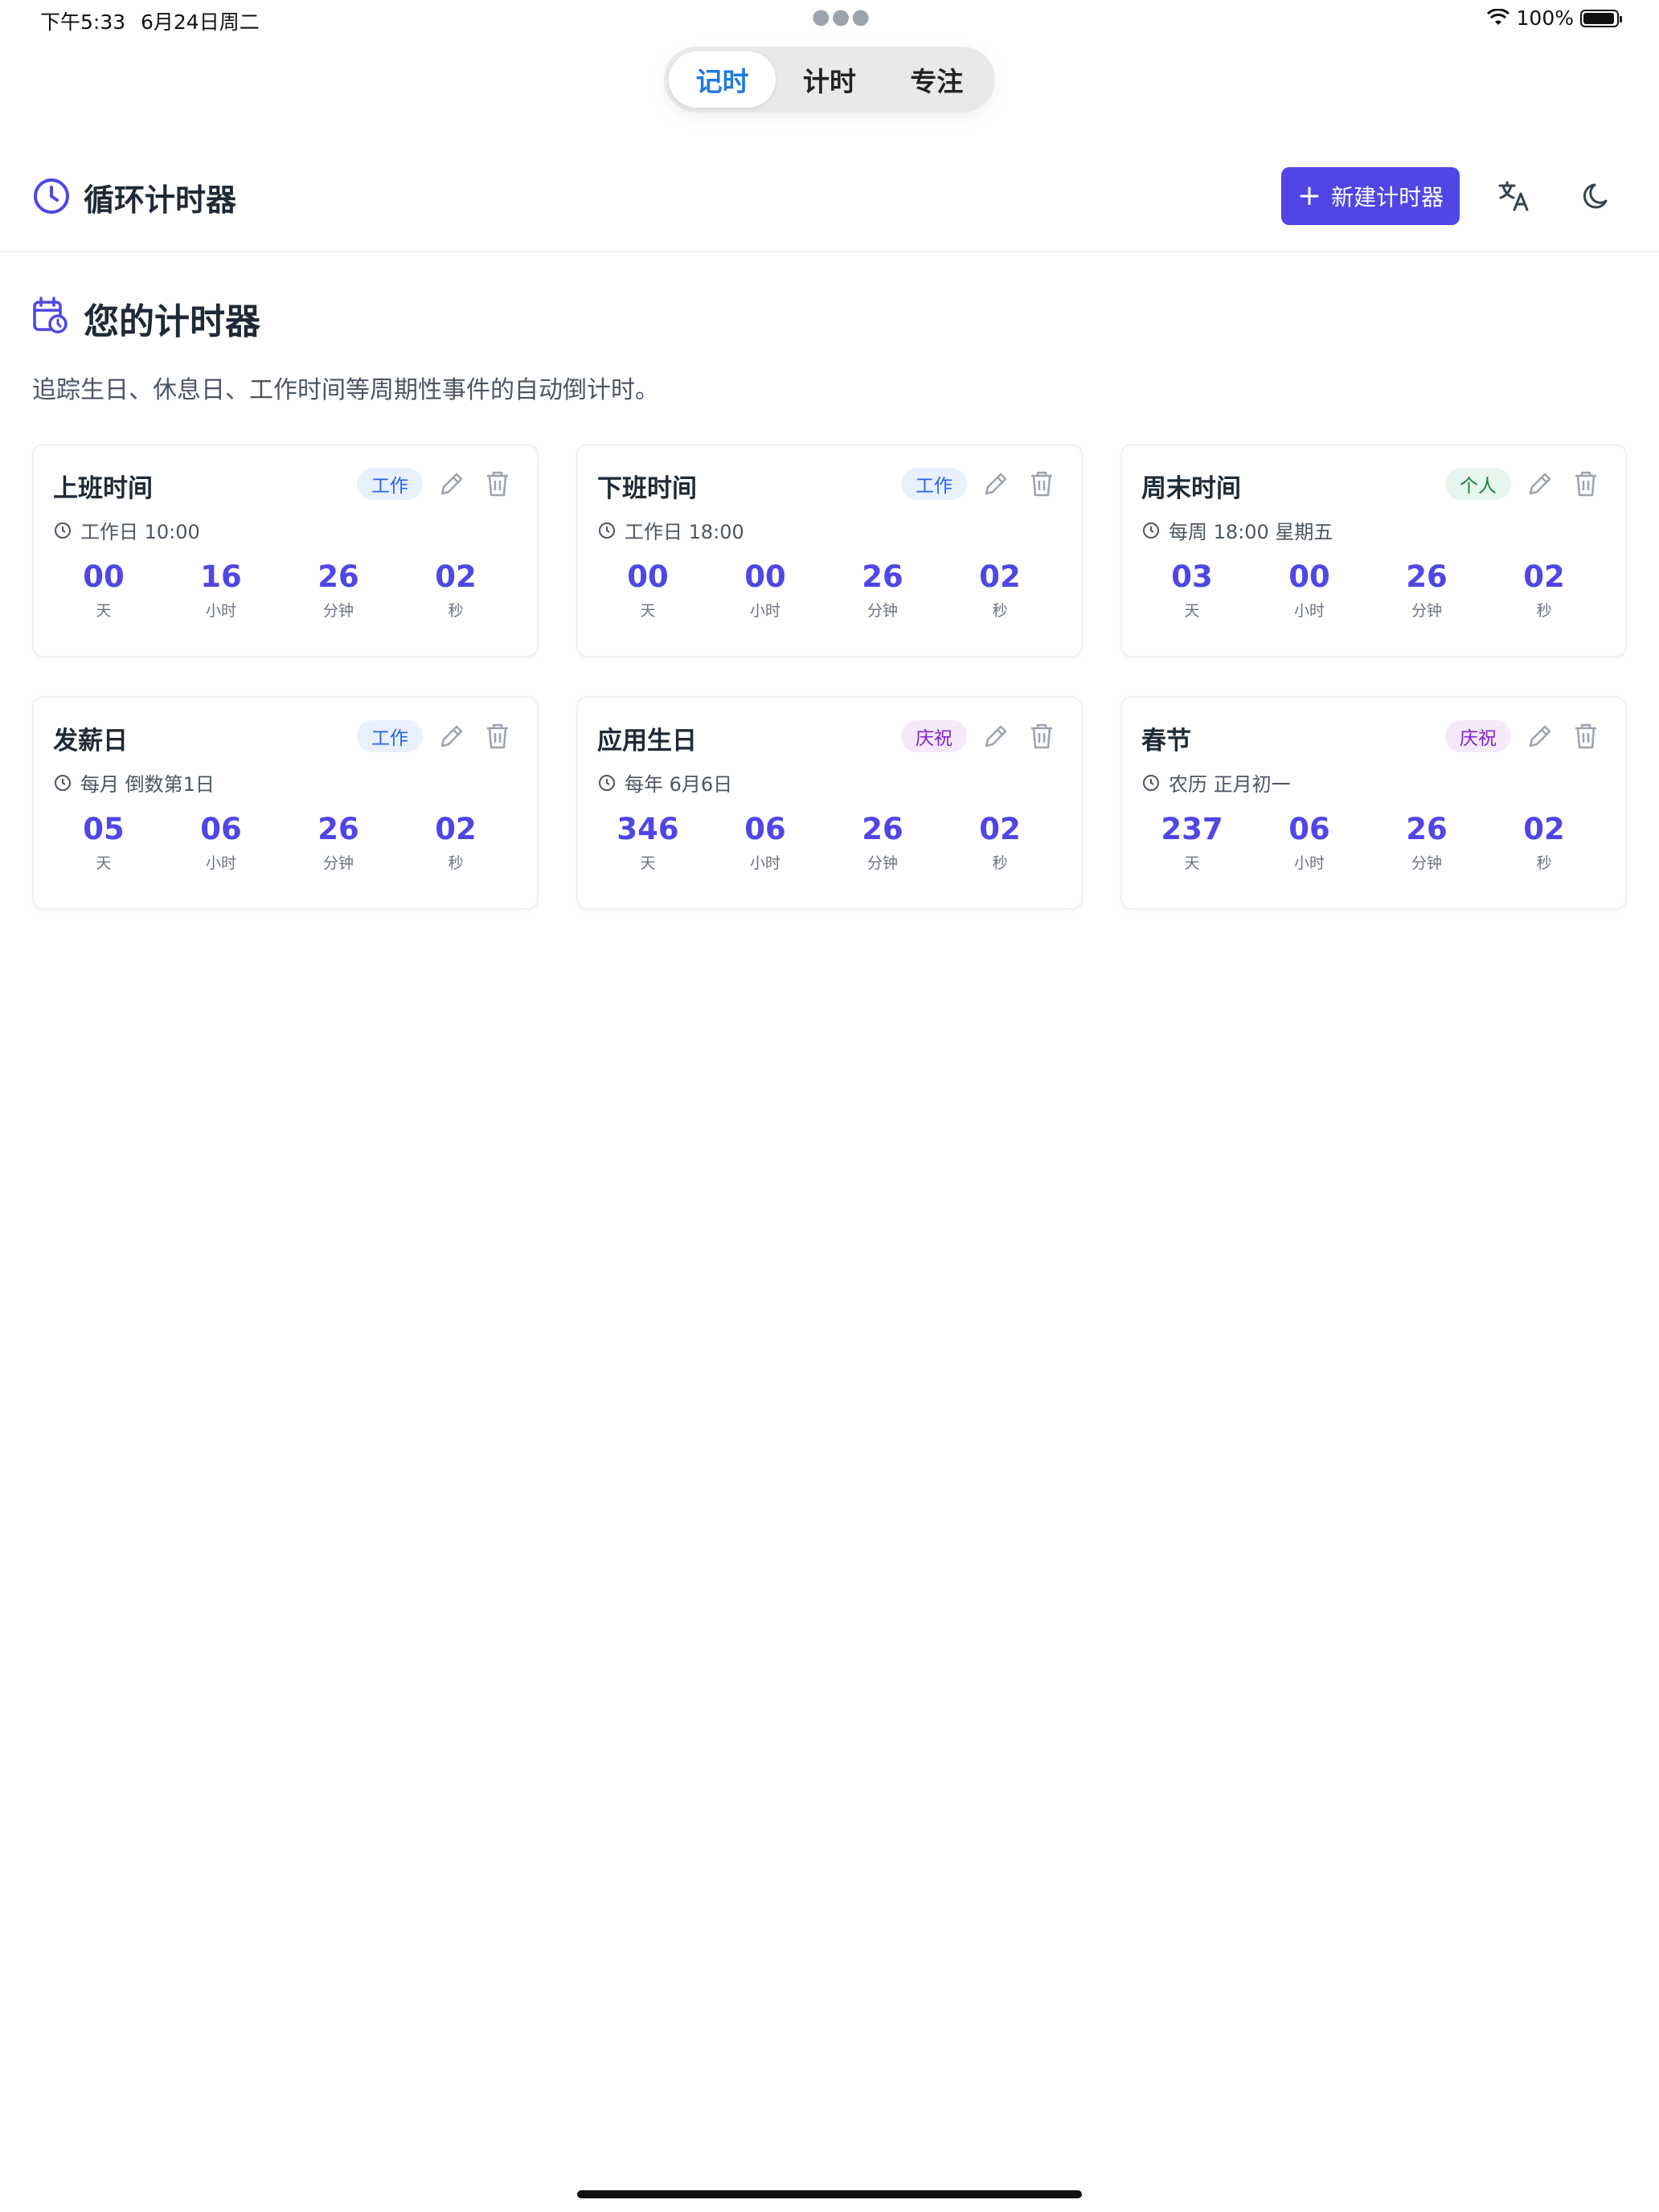 The width and height of the screenshot is (1659, 2212). I want to click on new-timer-label: 新建计时器, so click(1387, 197).